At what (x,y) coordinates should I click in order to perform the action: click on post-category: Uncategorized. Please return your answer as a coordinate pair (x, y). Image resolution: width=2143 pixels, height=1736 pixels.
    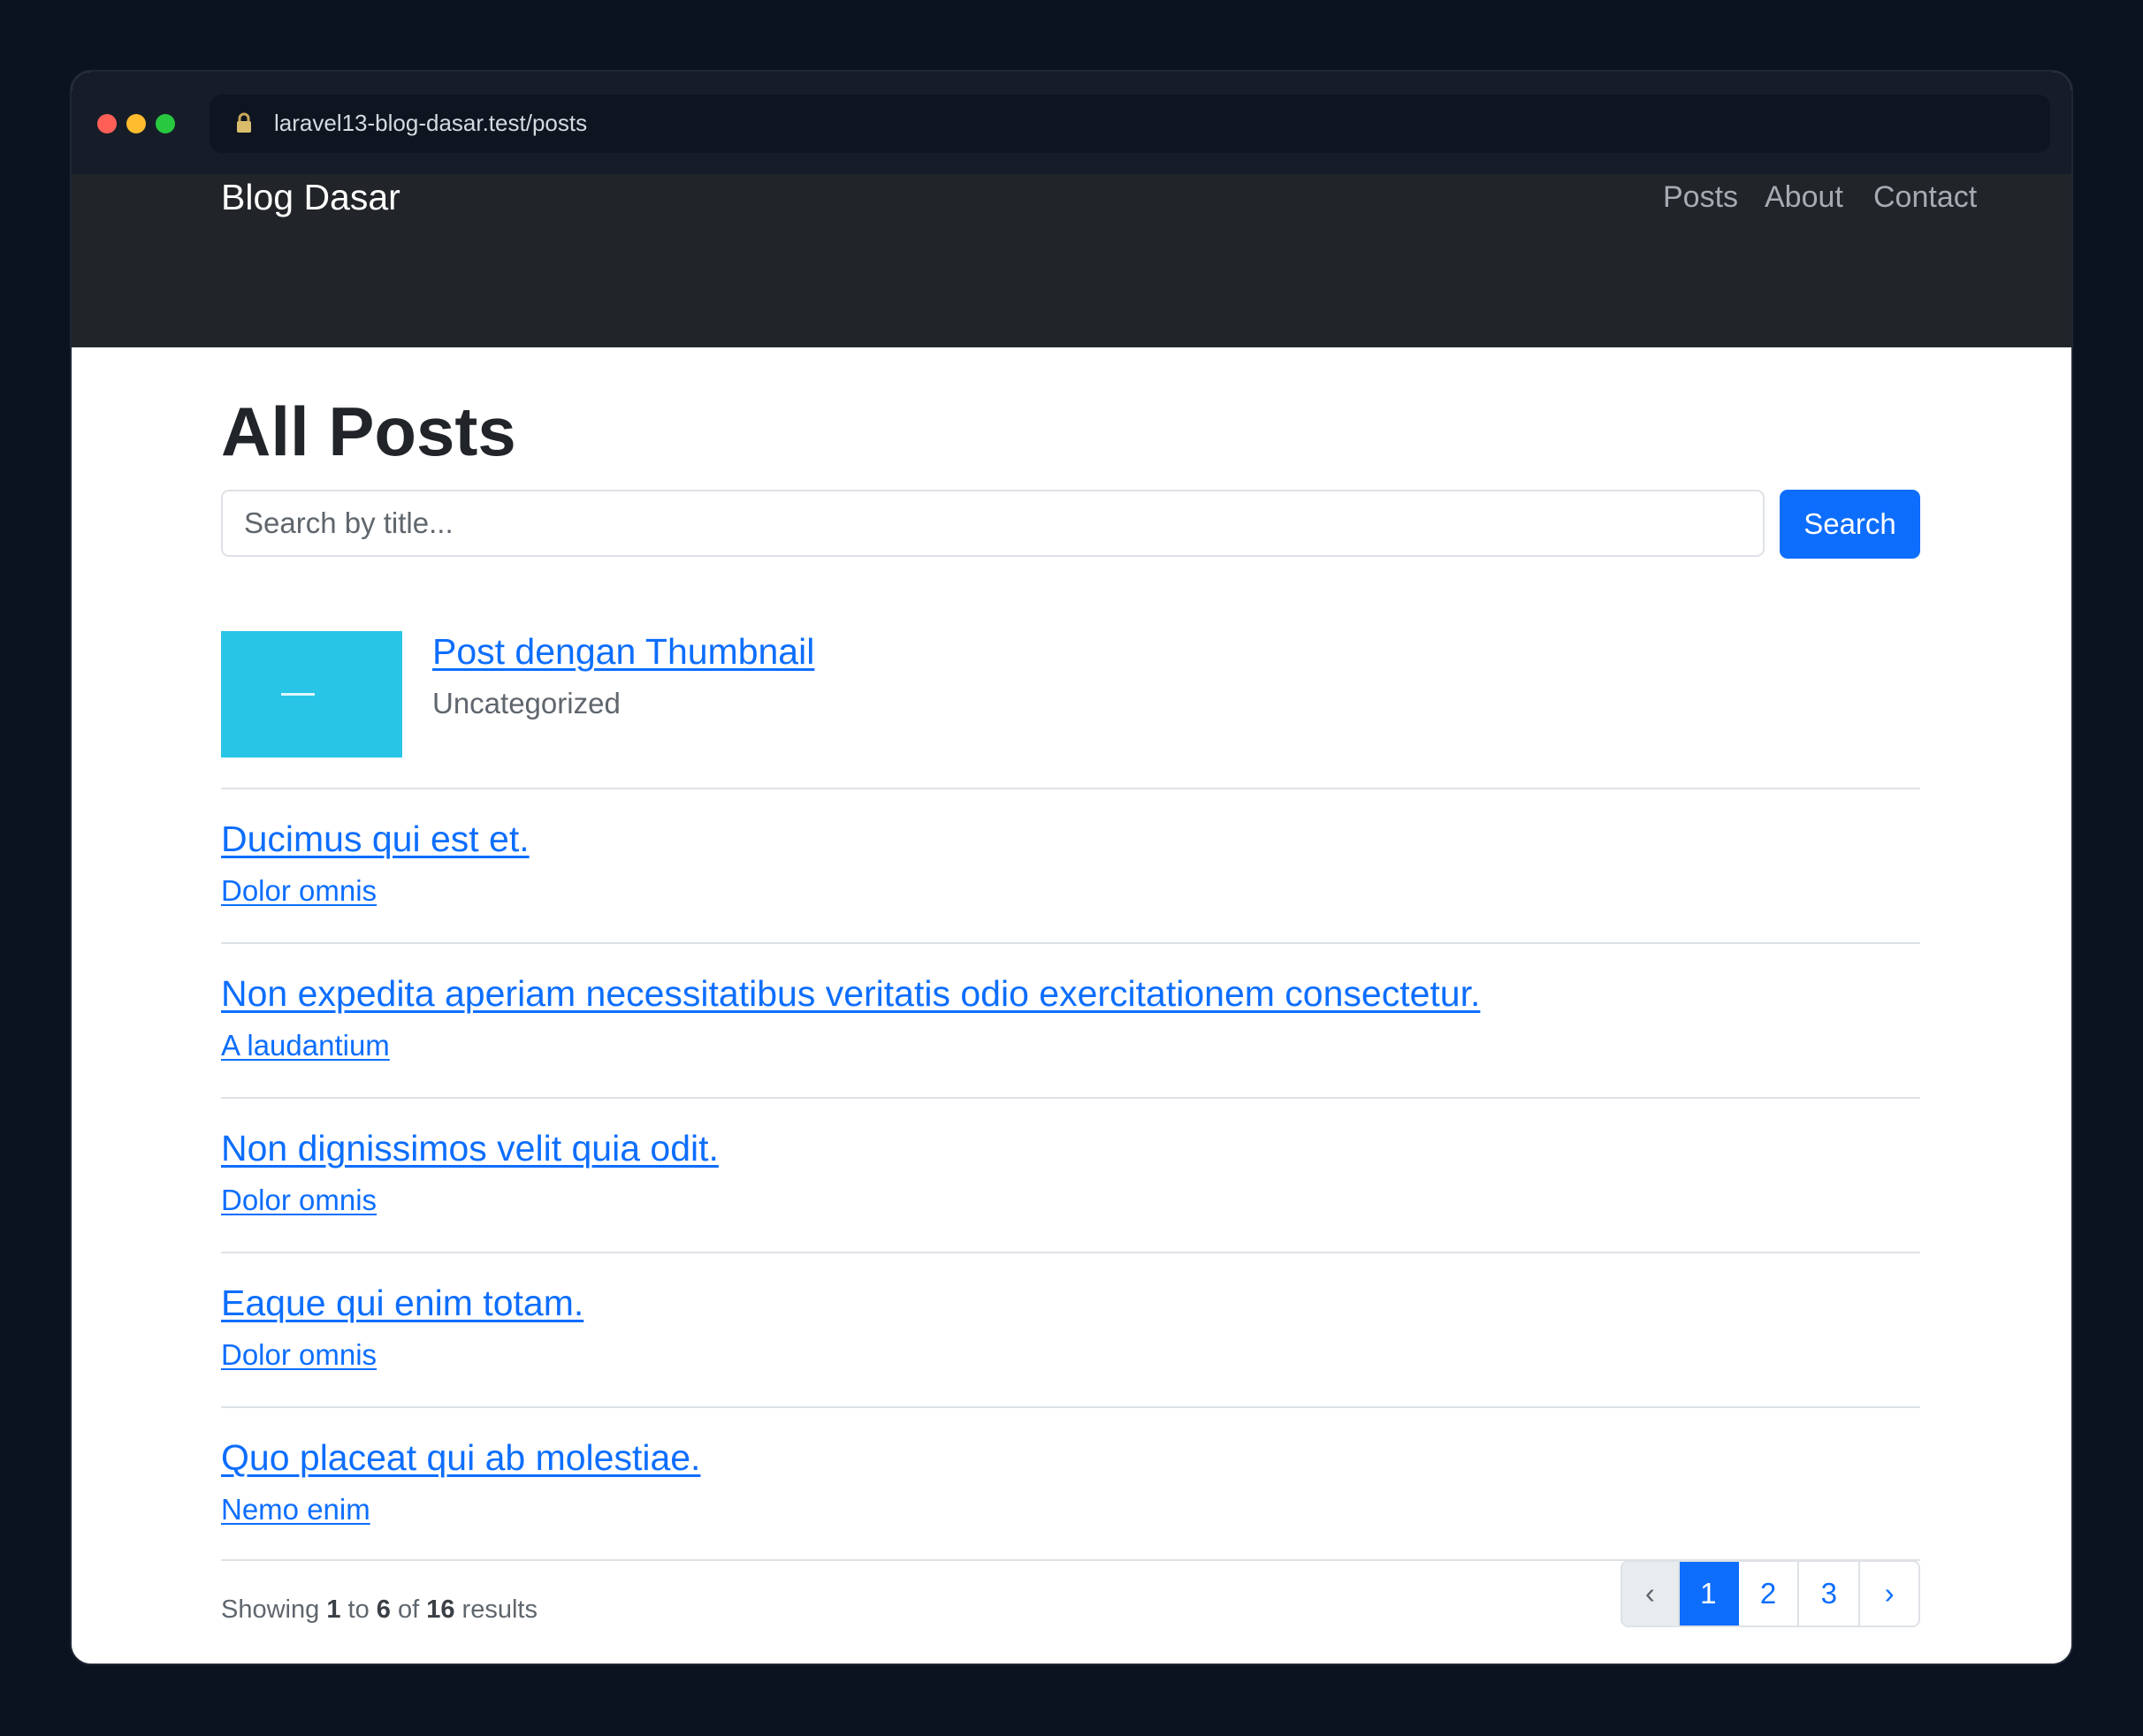
    Looking at the image, I should click on (526, 703).